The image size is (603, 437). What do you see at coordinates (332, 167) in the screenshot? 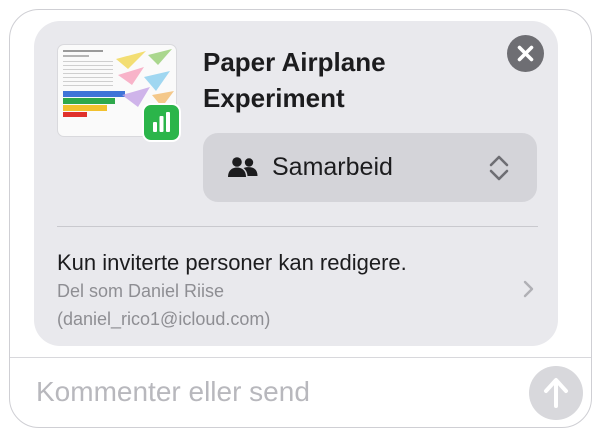
I see `collaboration-mode-label: Samarbeid` at bounding box center [332, 167].